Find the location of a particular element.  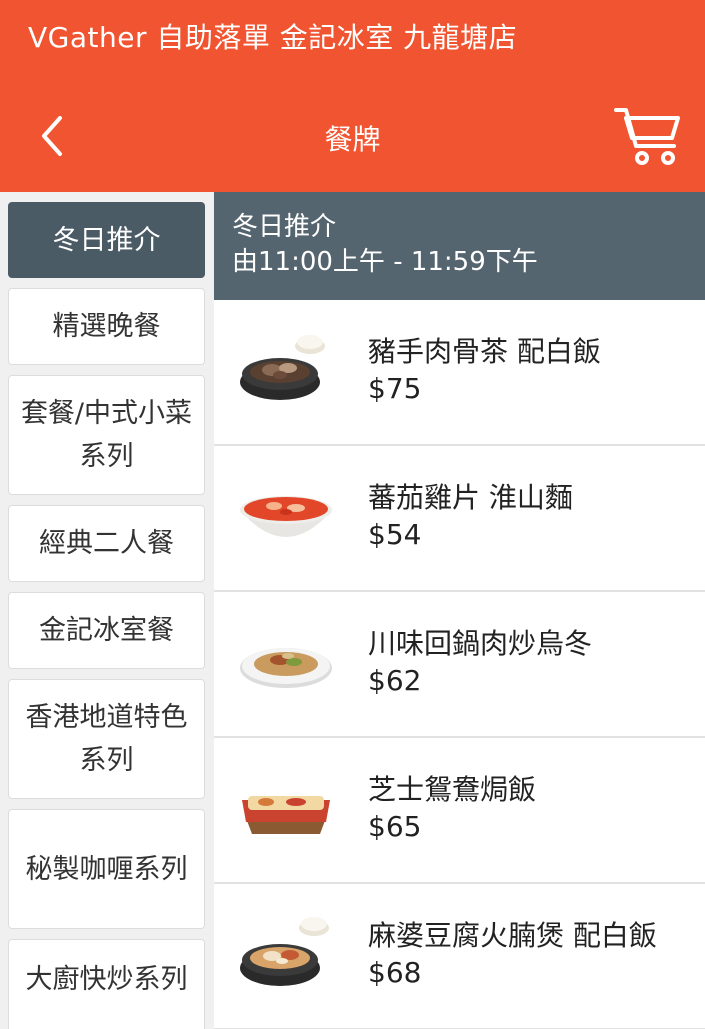

menu-item: 芝士鴛鴦焗飯 $65 is located at coordinates (459, 811).